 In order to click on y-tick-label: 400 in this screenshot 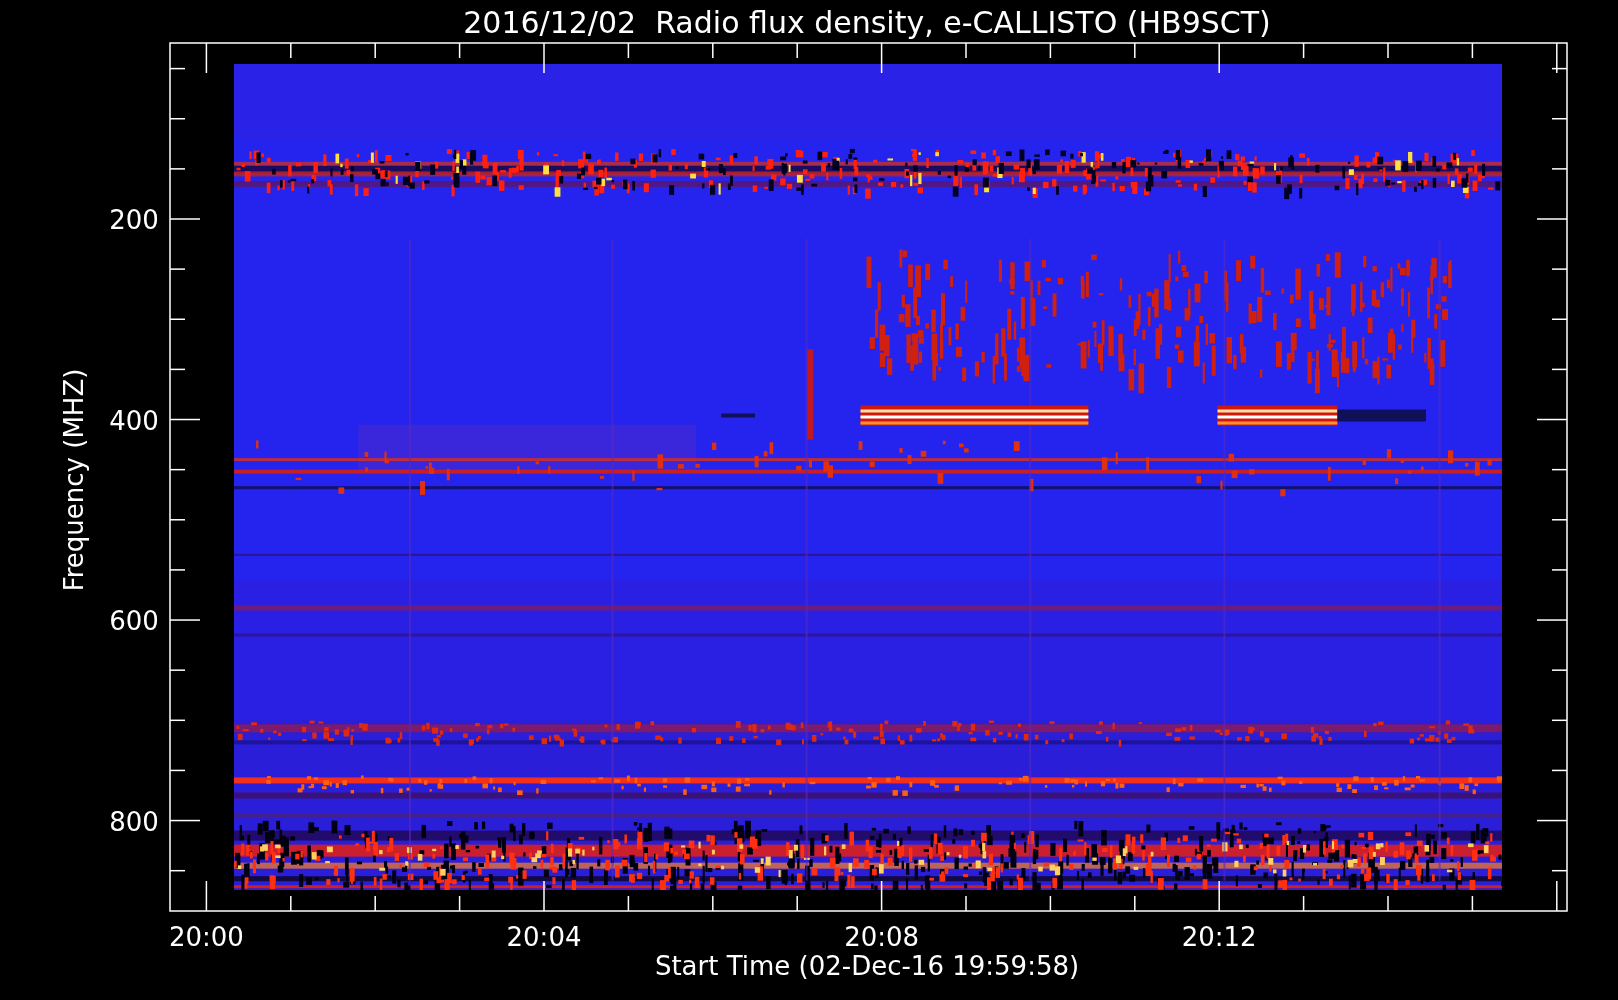, I will do `click(134, 420)`.